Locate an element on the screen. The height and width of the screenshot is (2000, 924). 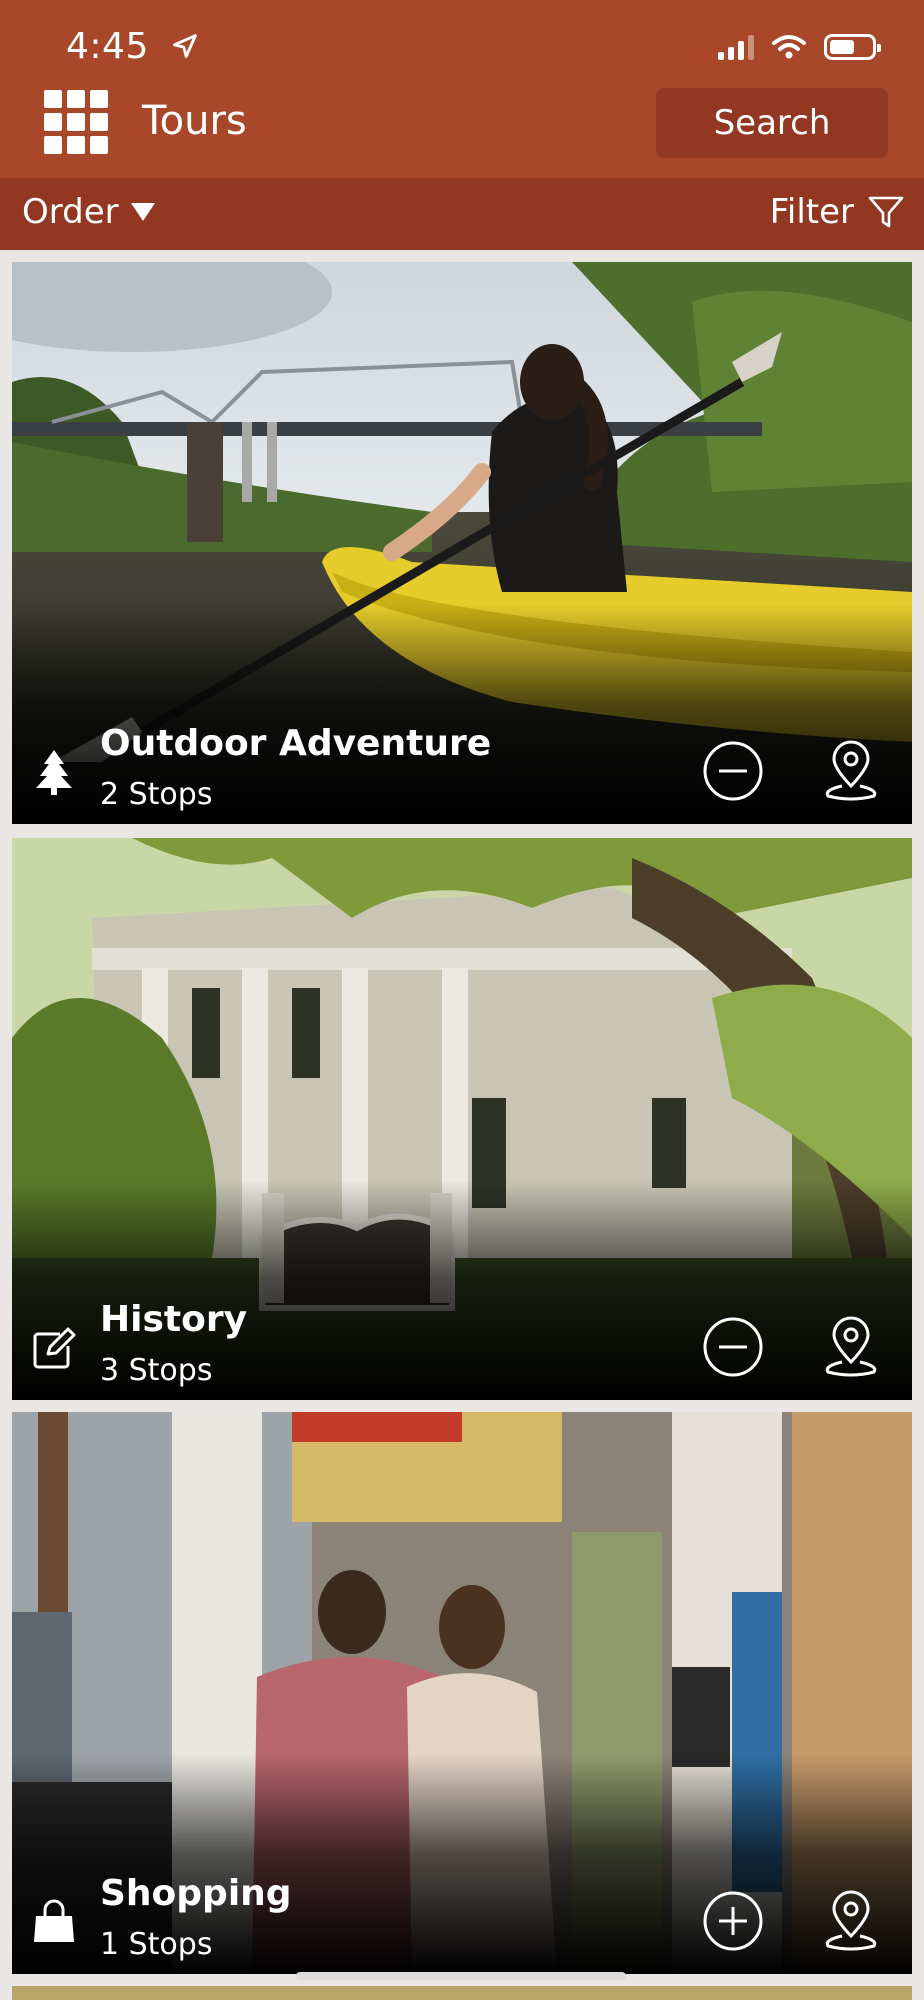
status-indicators is located at coordinates (799, 47).